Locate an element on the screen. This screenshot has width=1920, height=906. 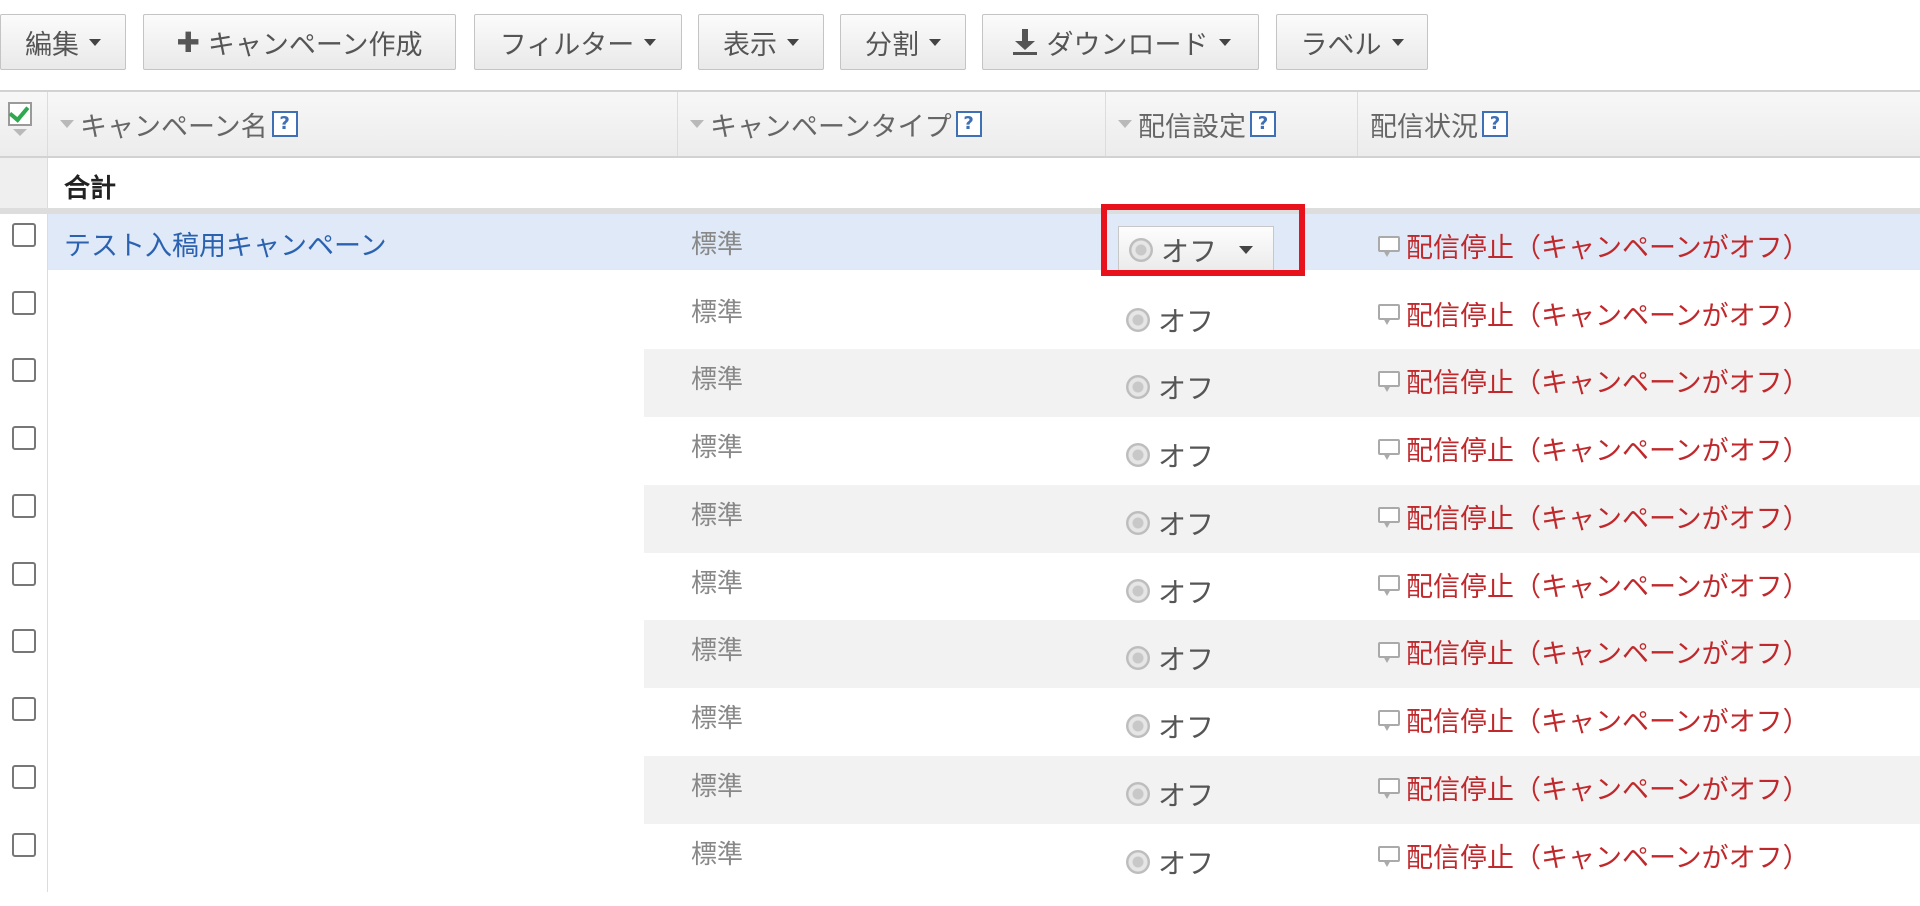
download-button-label: ダウンロード is located at coordinates (1127, 45).